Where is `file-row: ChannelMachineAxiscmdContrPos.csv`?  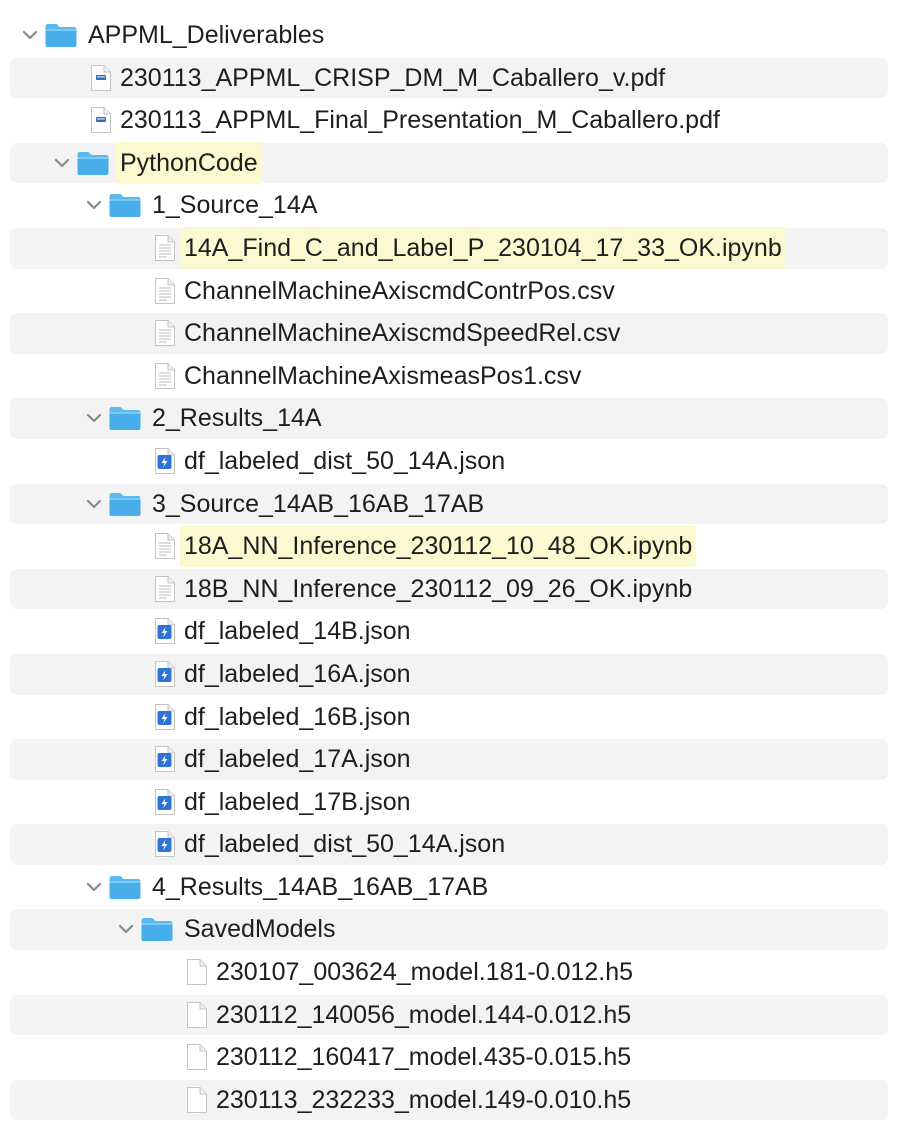 file-row: ChannelMachineAxiscmdContrPos.csv is located at coordinates (450, 291).